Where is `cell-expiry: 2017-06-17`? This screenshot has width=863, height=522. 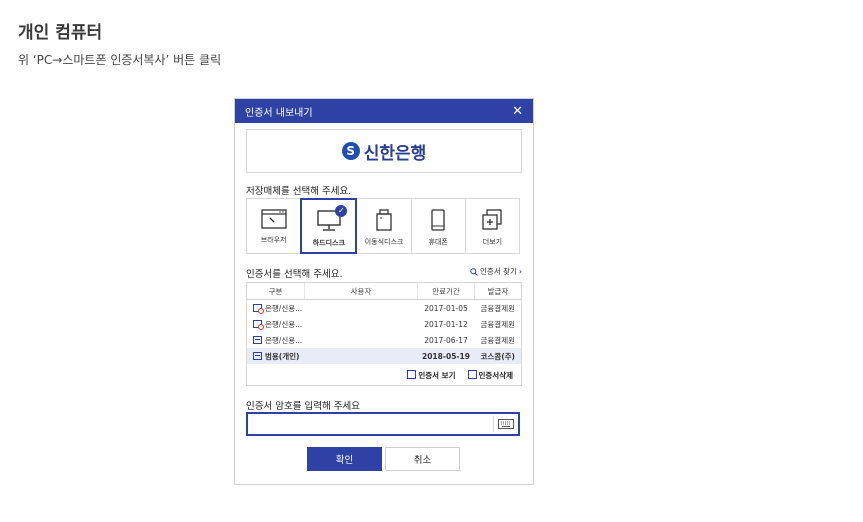
cell-expiry: 2017-06-17 is located at coordinates (446, 340).